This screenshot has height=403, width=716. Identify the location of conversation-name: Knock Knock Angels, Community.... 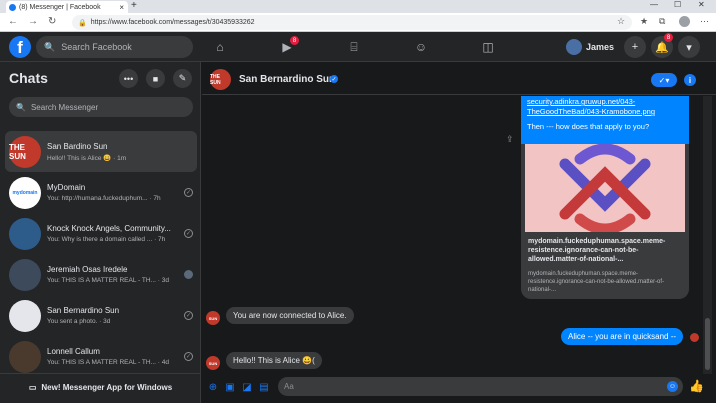
(109, 228).